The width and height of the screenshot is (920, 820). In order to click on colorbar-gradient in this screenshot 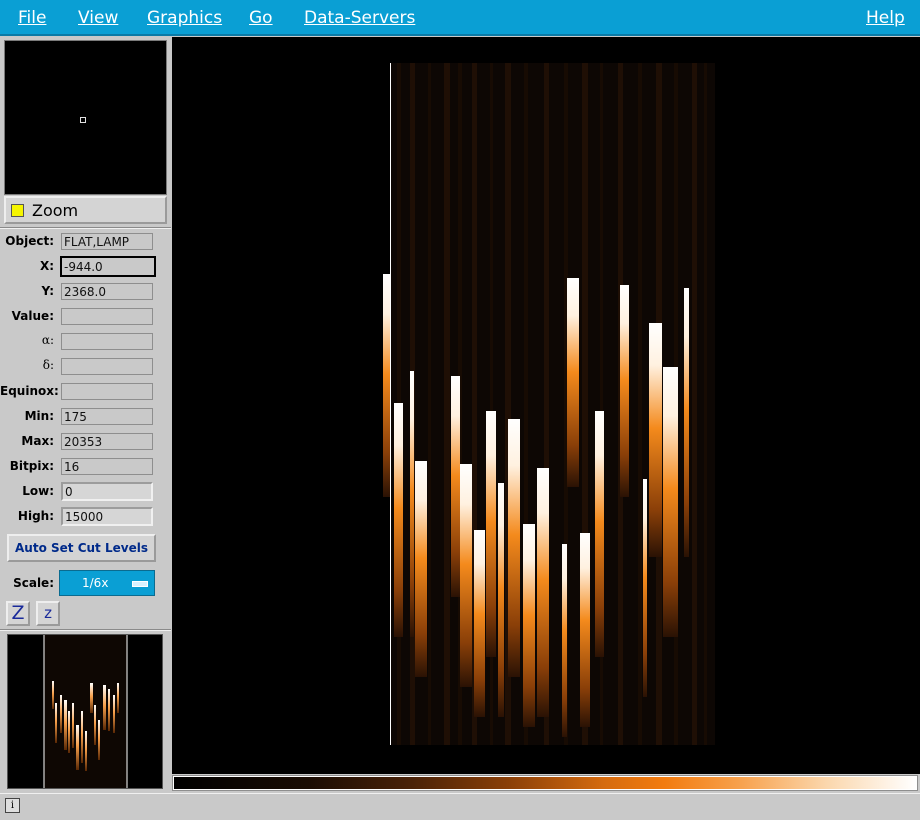, I will do `click(545, 783)`.